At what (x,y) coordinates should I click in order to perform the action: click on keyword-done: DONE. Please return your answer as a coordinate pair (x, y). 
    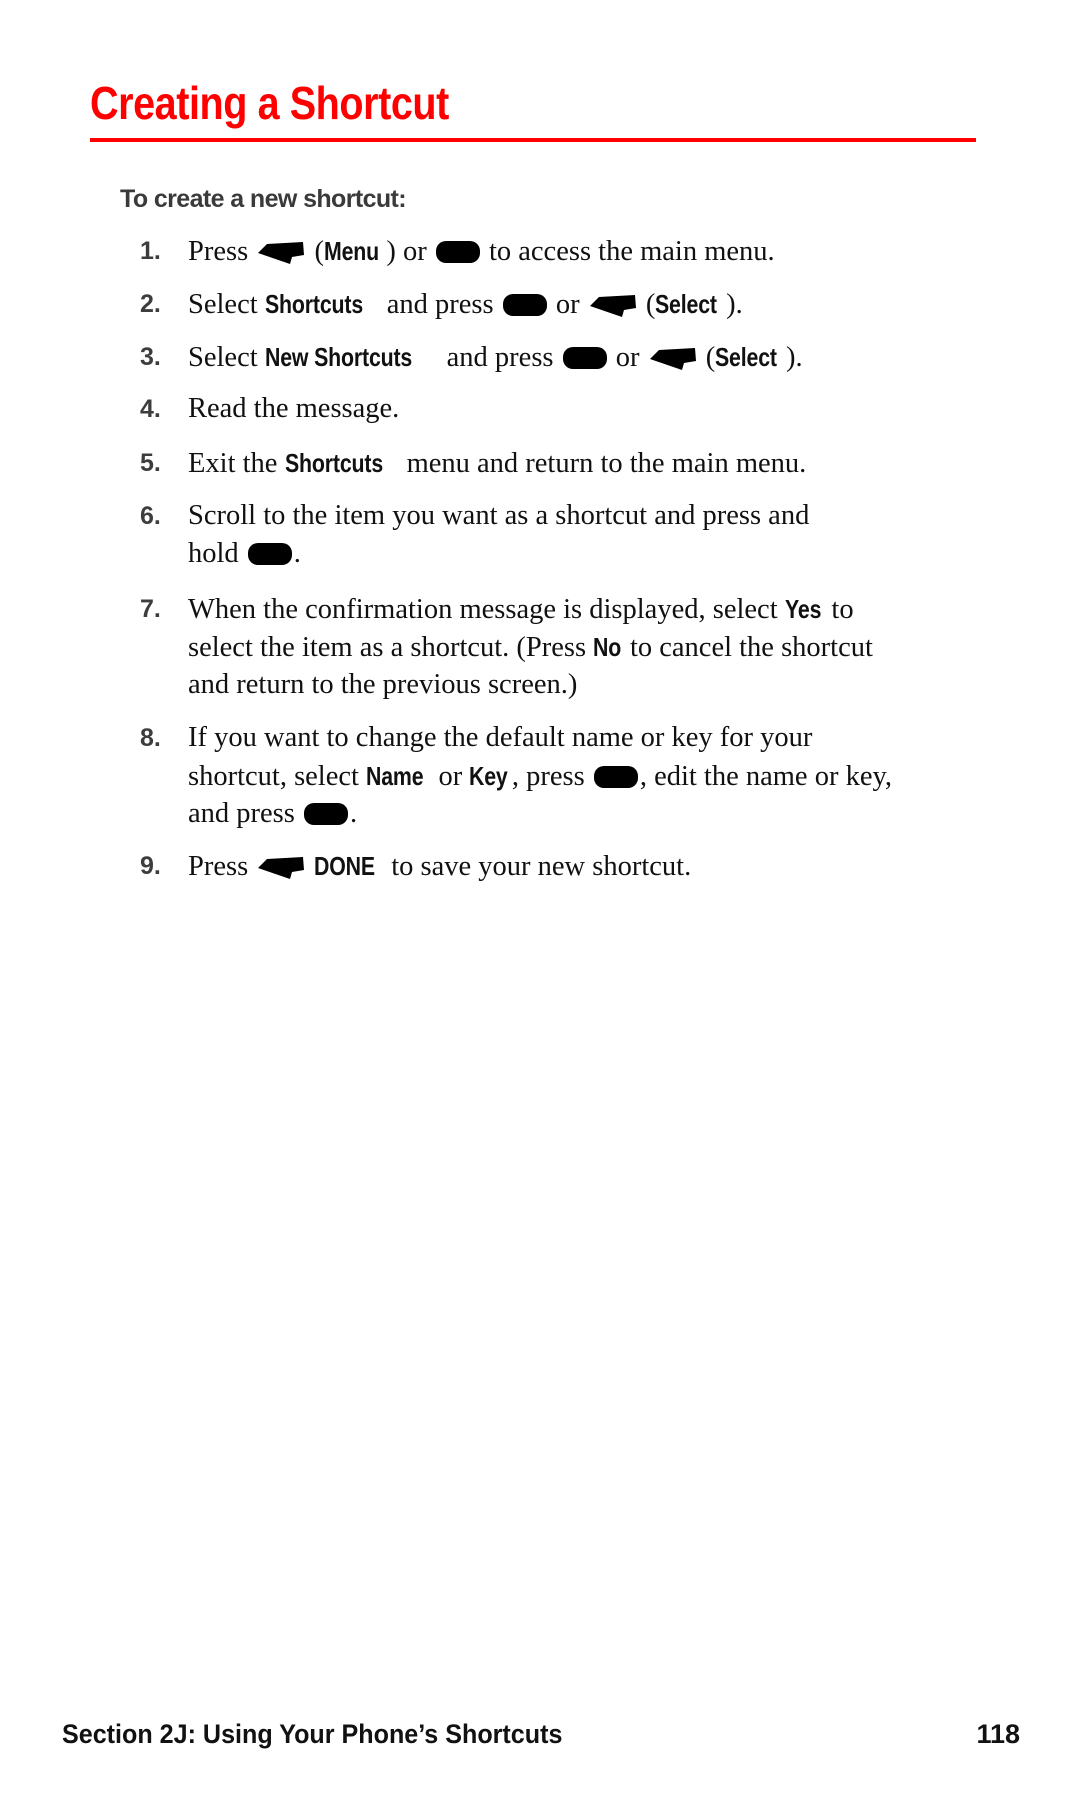
    Looking at the image, I should click on (345, 866).